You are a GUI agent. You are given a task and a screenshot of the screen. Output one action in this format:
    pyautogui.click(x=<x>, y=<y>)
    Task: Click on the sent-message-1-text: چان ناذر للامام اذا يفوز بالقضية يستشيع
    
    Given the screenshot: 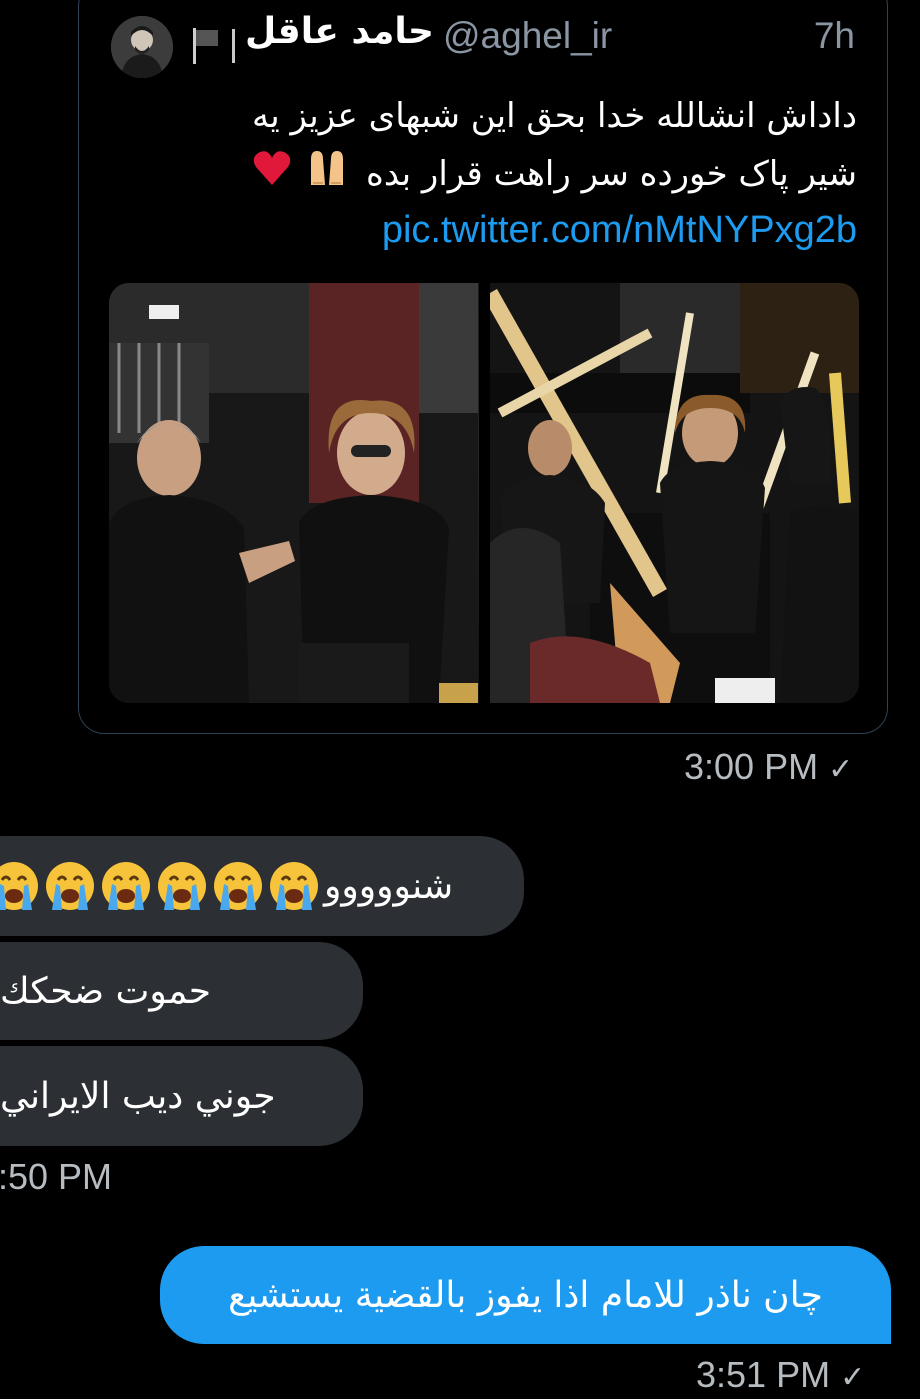 What is the action you would take?
    pyautogui.click(x=525, y=1295)
    